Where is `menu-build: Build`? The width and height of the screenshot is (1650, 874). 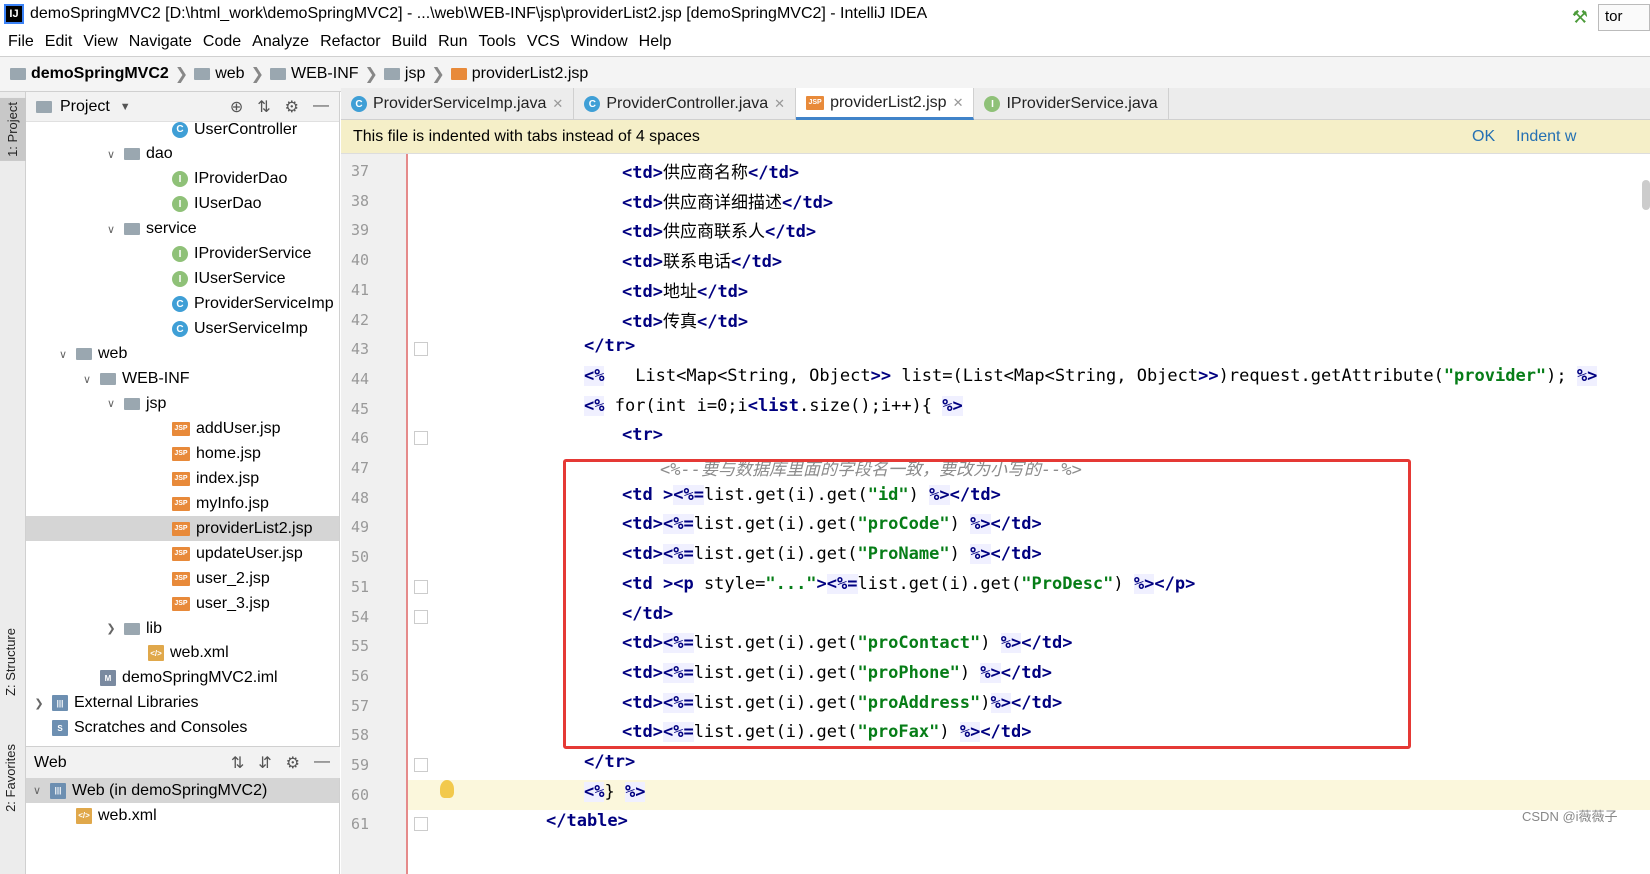 menu-build: Build is located at coordinates (410, 42).